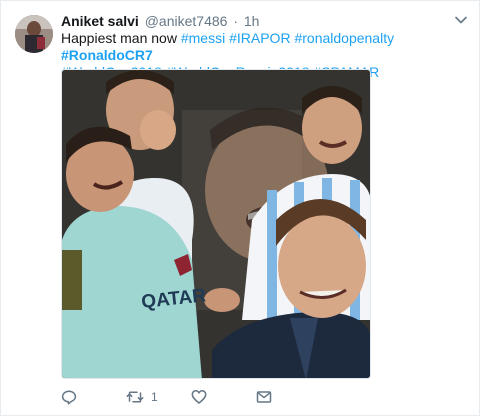 This screenshot has width=480, height=416. I want to click on author-name: Aniket salvi, so click(100, 21).